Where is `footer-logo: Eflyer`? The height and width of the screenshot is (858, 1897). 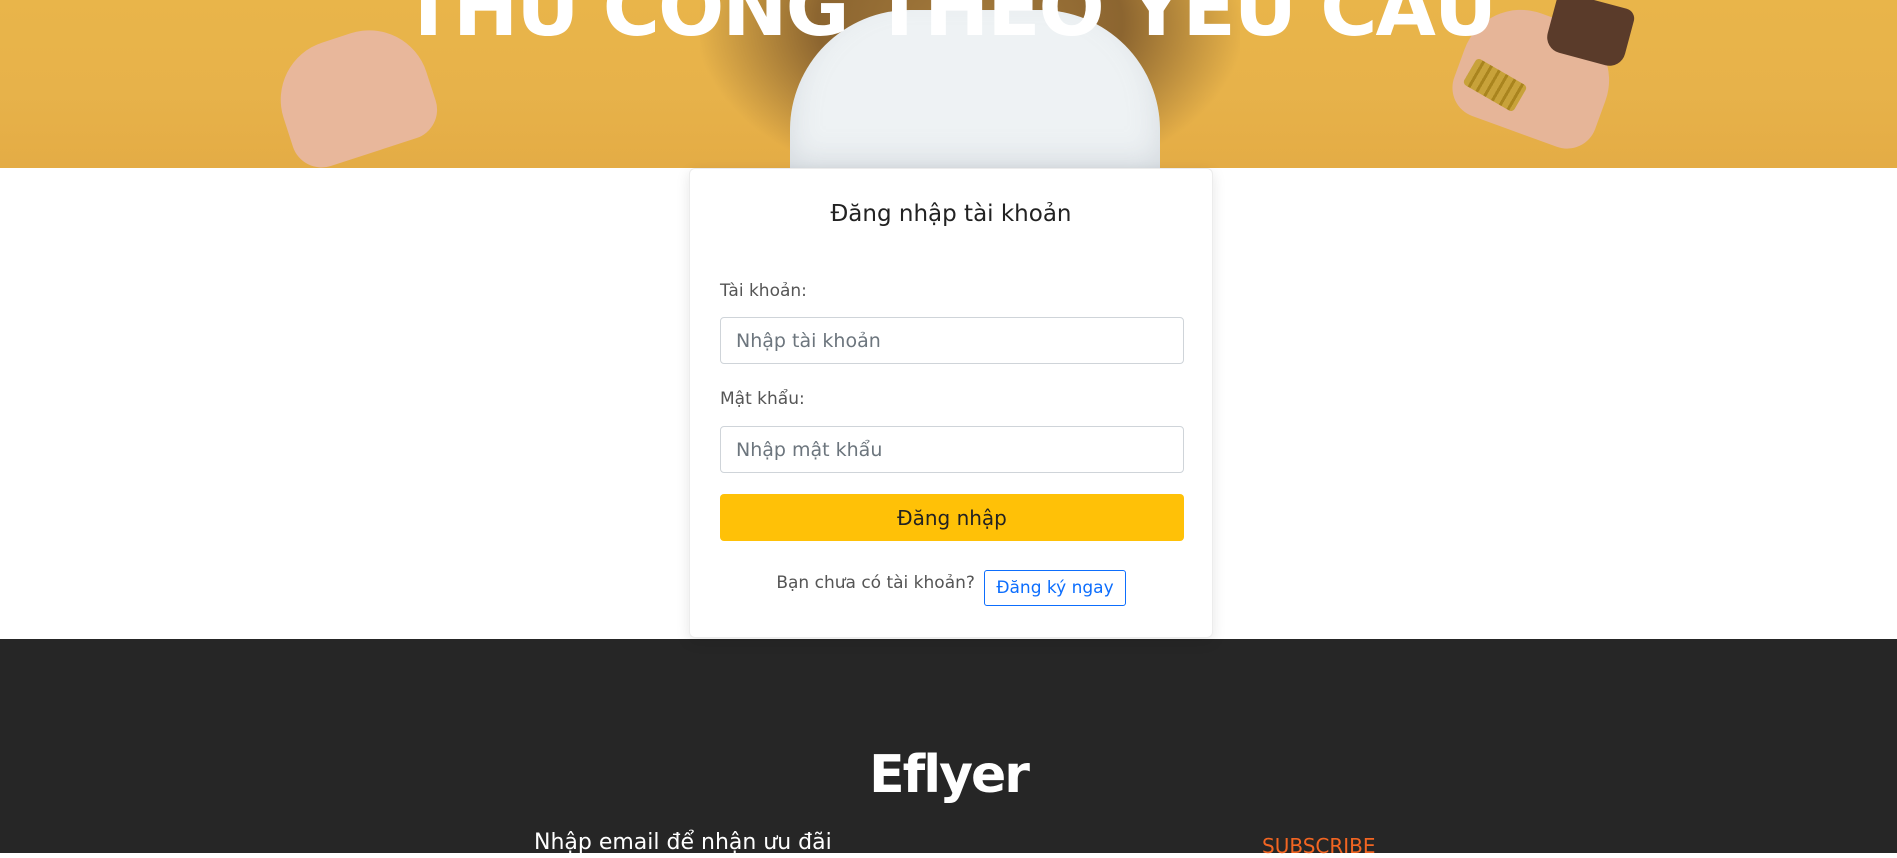 footer-logo: Eflyer is located at coordinates (948, 775).